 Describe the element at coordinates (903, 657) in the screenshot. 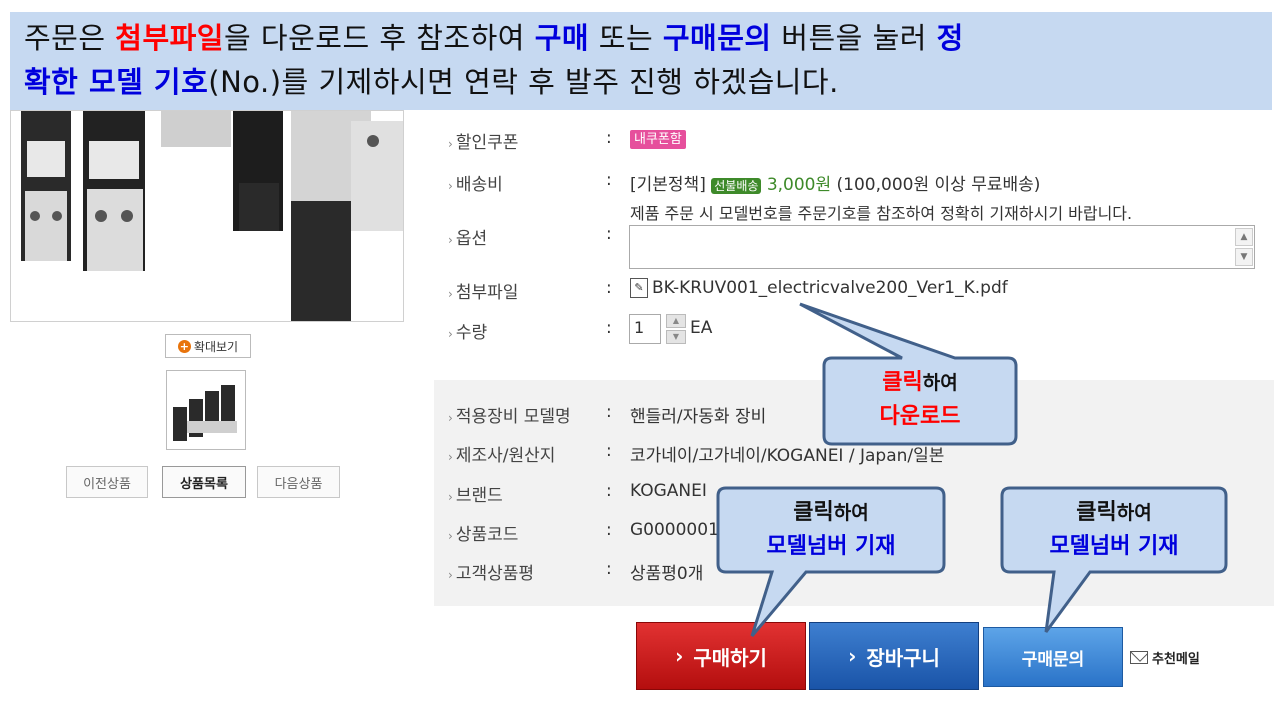

I see `cart-label: 장바구니` at that location.